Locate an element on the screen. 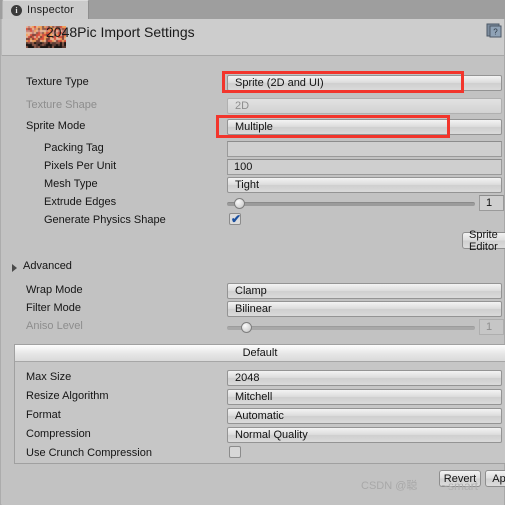 This screenshot has width=505, height=505. packing-tag-input is located at coordinates (364, 149).